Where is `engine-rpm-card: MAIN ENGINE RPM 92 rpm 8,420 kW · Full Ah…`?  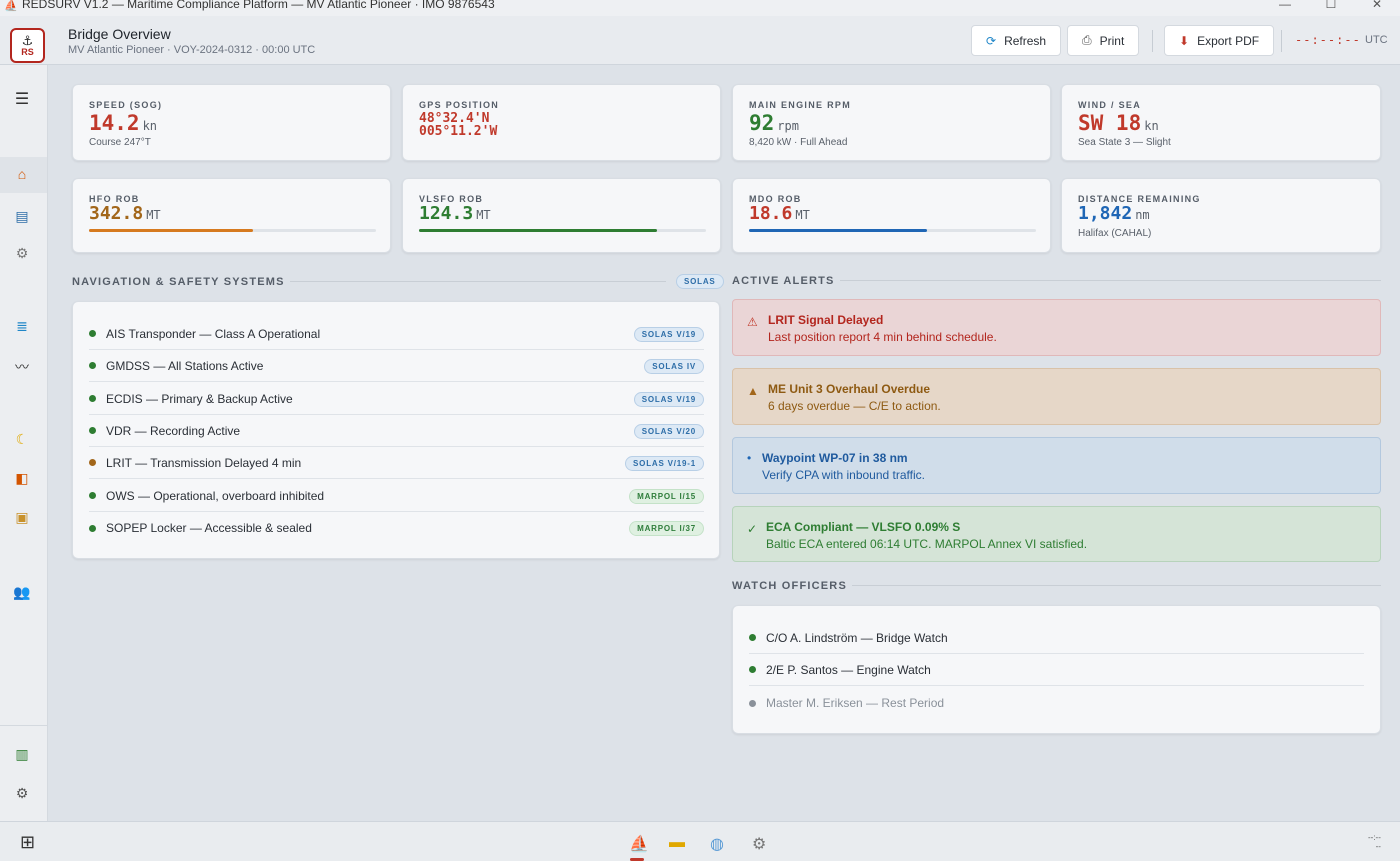
engine-rpm-card: MAIN ENGINE RPM 92 rpm 8,420 kW · Full Ah… is located at coordinates (891, 122).